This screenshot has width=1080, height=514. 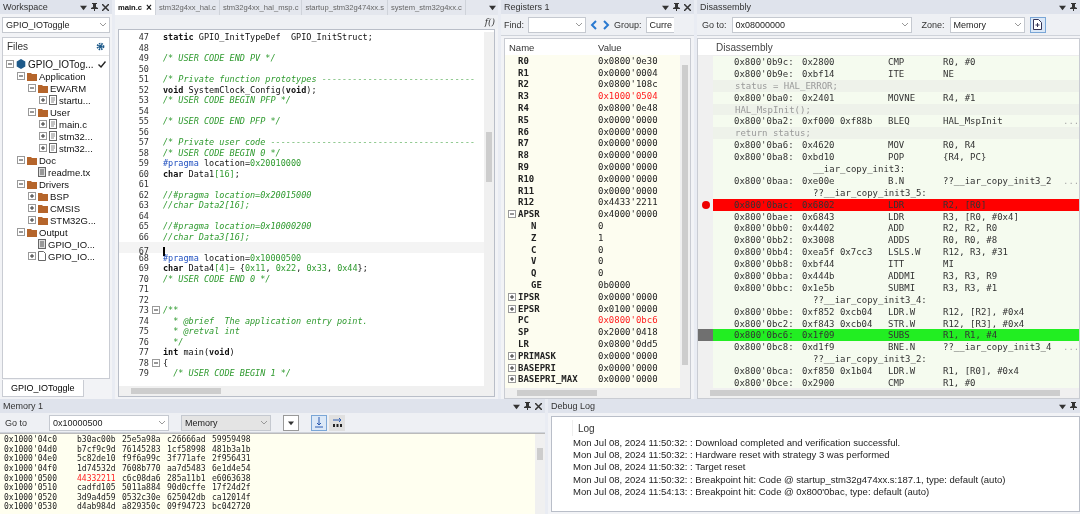 What do you see at coordinates (234, 440) in the screenshot?
I see `memory-word: 59959498` at bounding box center [234, 440].